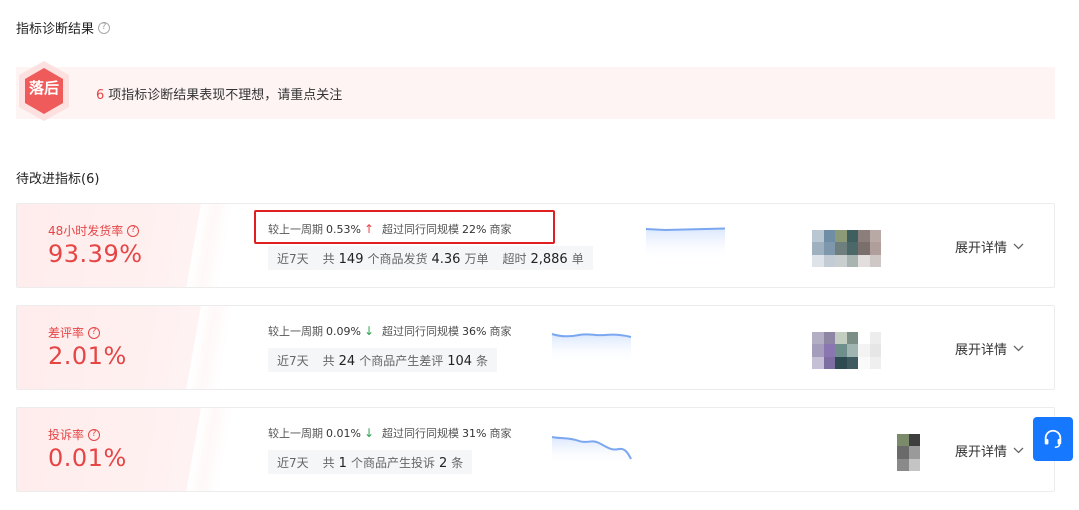 The image size is (1079, 510). I want to click on metric-compare: 较上一周期 0.01% ↓ 超过同行同规模 31% 商家, so click(389, 433).